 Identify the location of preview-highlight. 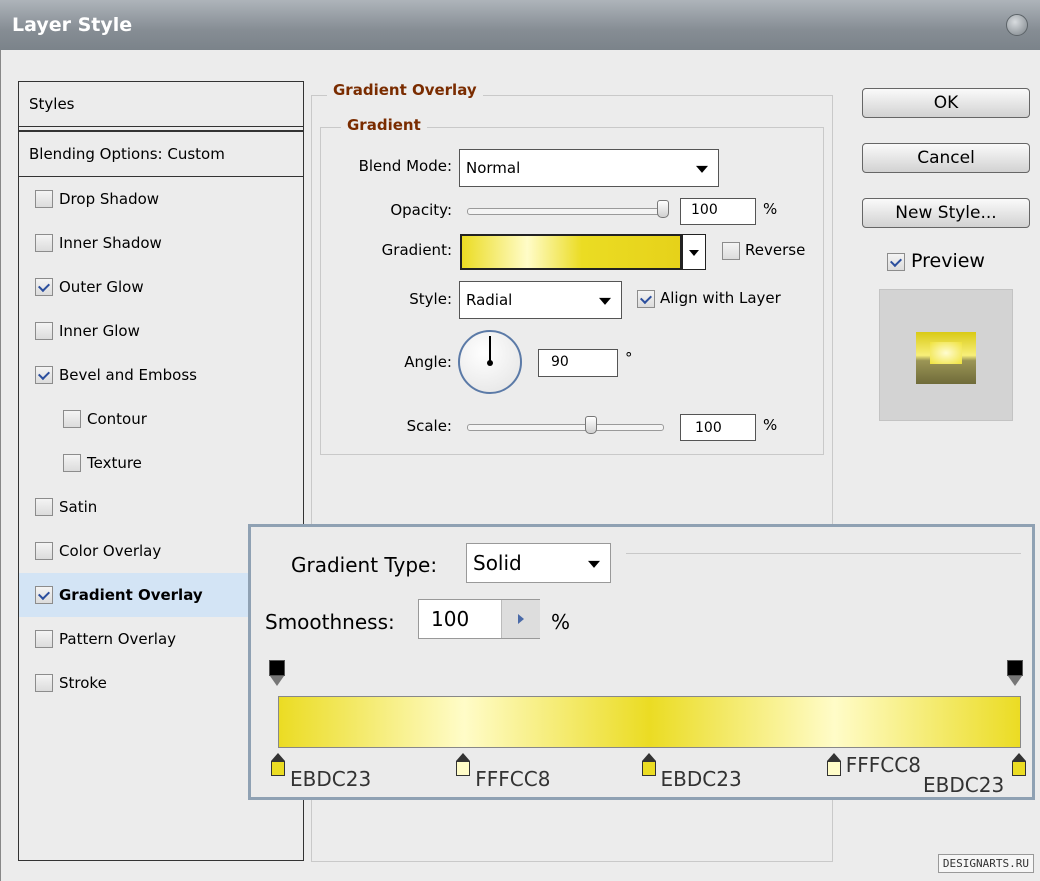
(946, 353).